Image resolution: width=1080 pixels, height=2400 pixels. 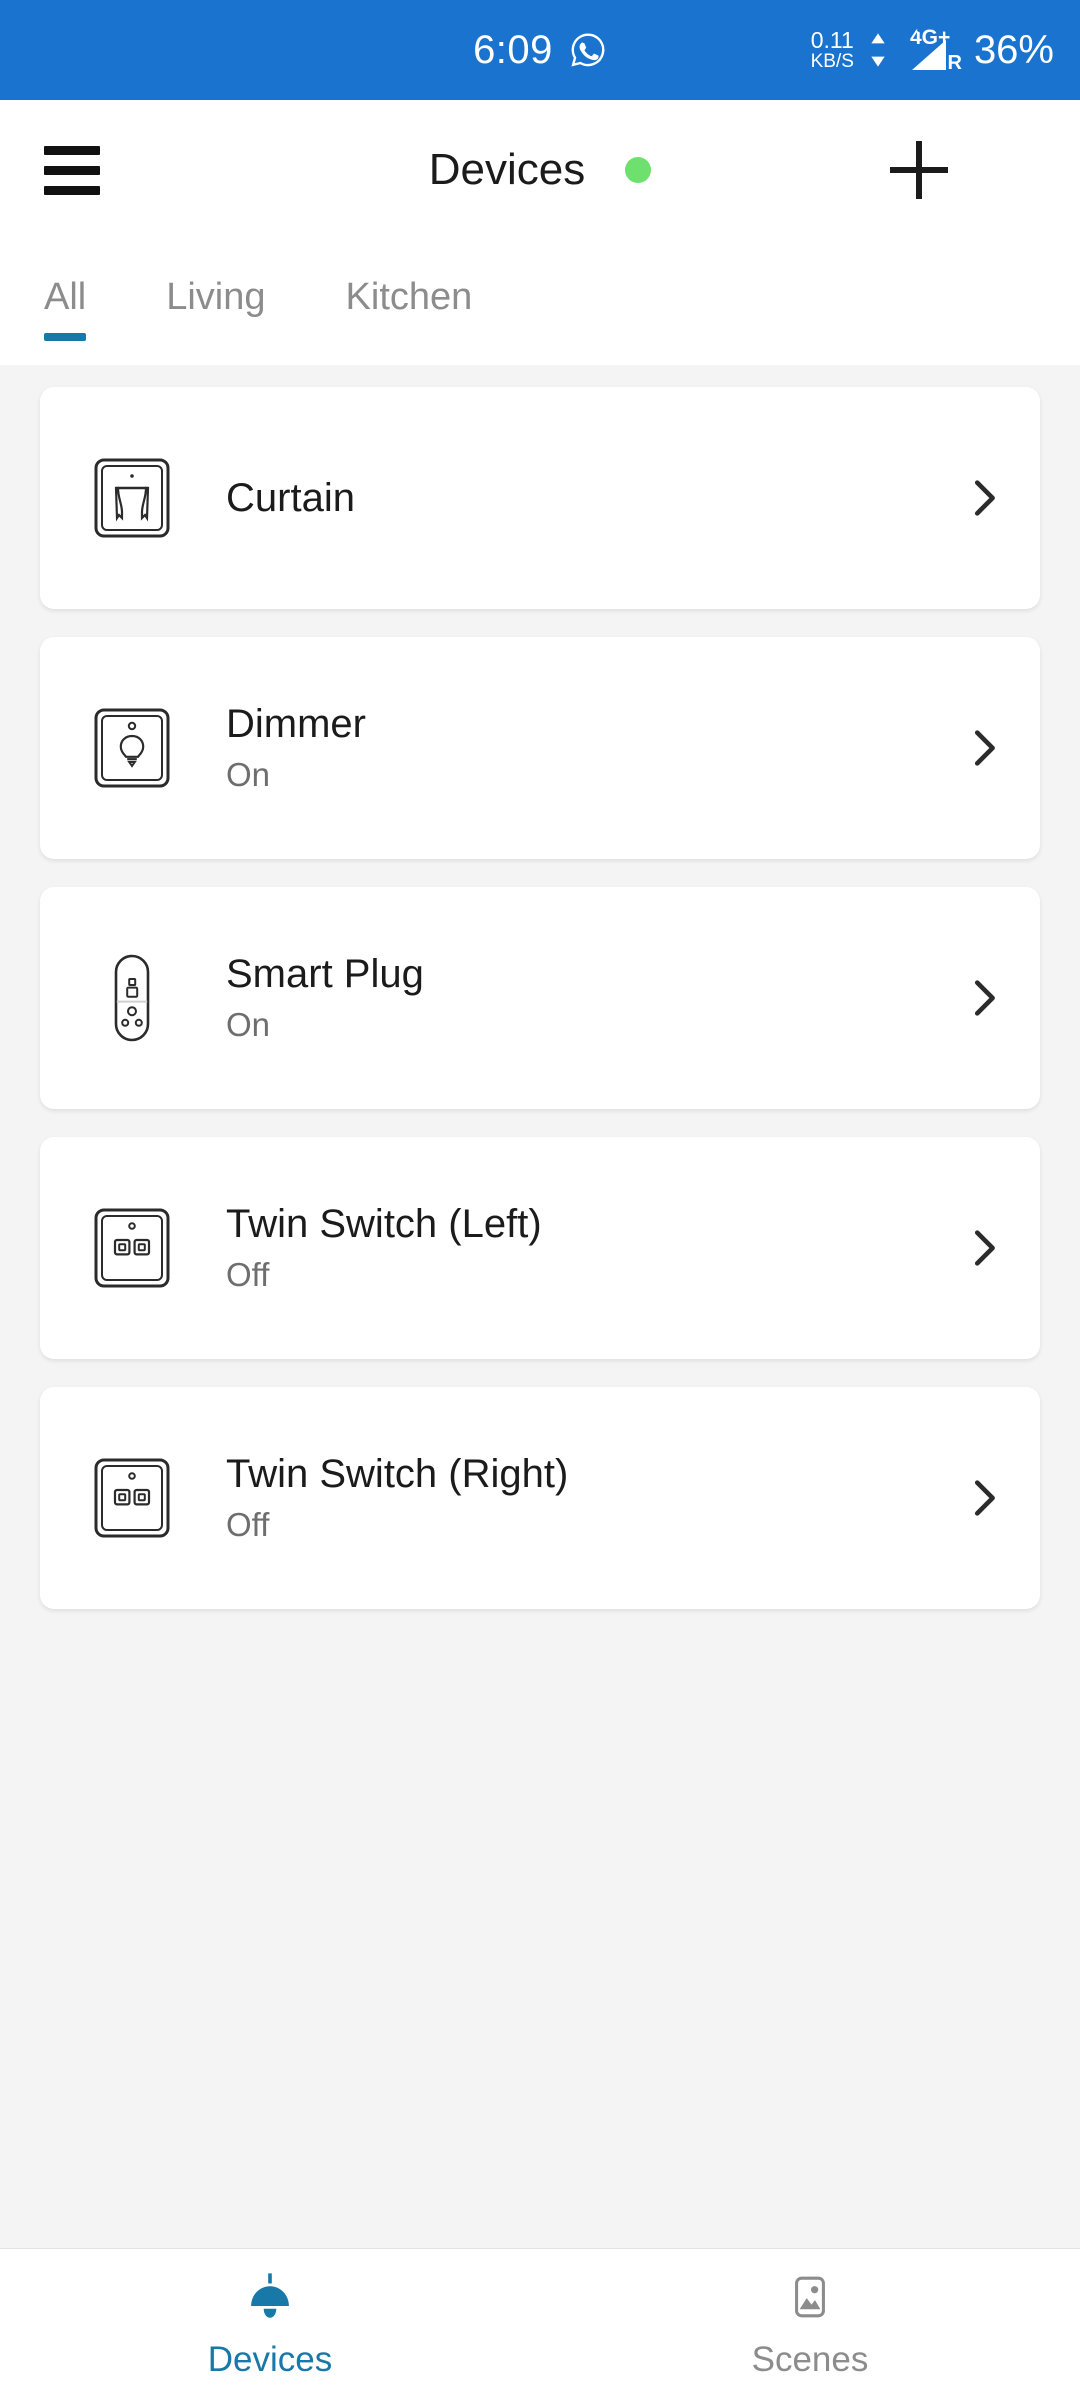 I want to click on device-name: Twin Switch (Left), so click(x=384, y=1224).